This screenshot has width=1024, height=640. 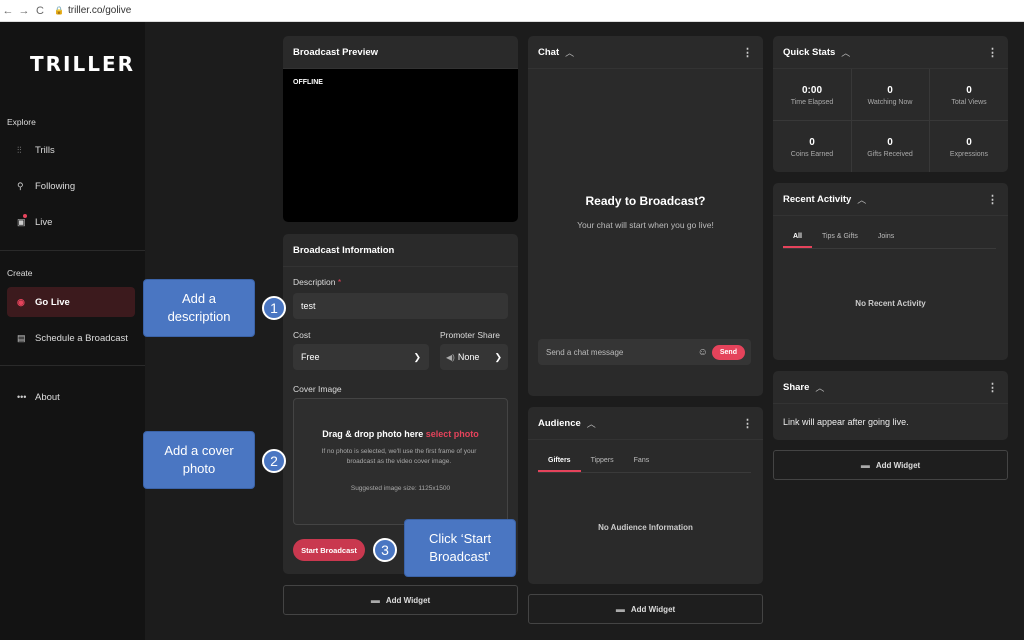 I want to click on reload-icon: C, so click(x=40, y=11).